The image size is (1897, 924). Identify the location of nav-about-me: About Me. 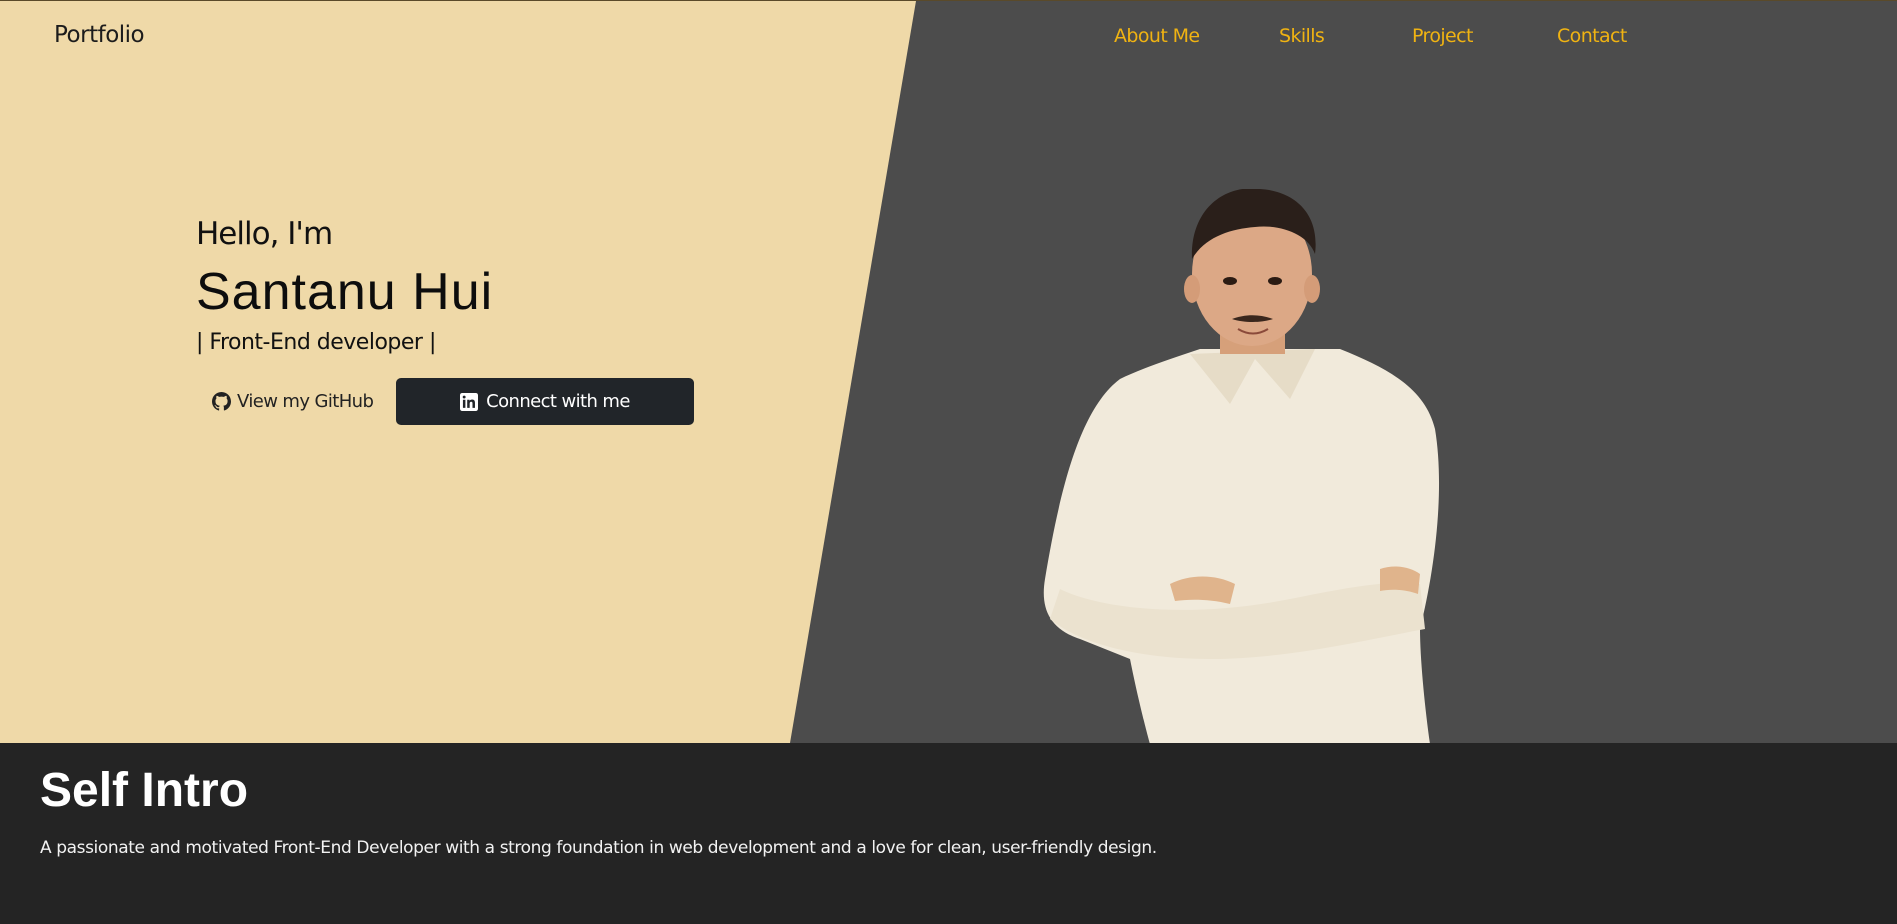
(1157, 36).